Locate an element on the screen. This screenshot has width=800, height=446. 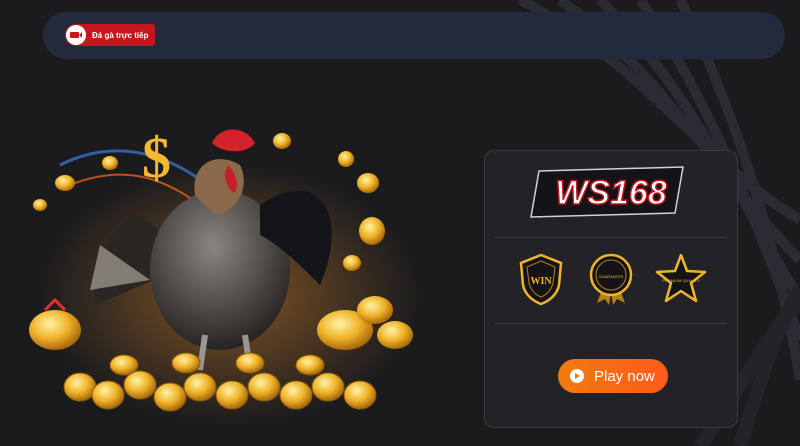
premium-quality-star-icon: PREMIUM QUALITY is located at coordinates (681, 278).